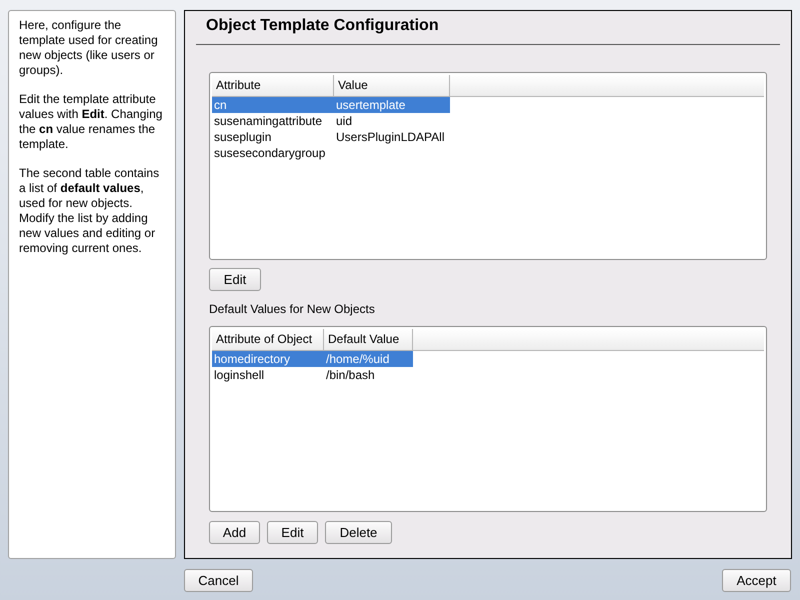 This screenshot has width=800, height=600. What do you see at coordinates (292, 309) in the screenshot?
I see `section-label: Default Values for New Objects` at bounding box center [292, 309].